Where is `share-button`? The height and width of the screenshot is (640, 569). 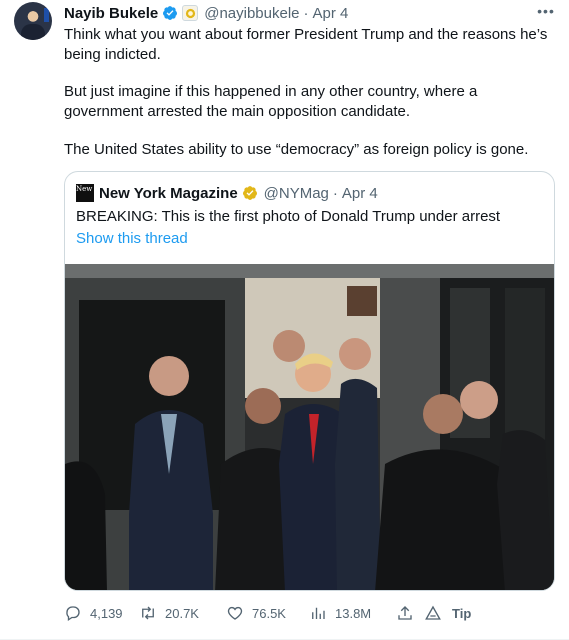
share-button is located at coordinates (409, 613).